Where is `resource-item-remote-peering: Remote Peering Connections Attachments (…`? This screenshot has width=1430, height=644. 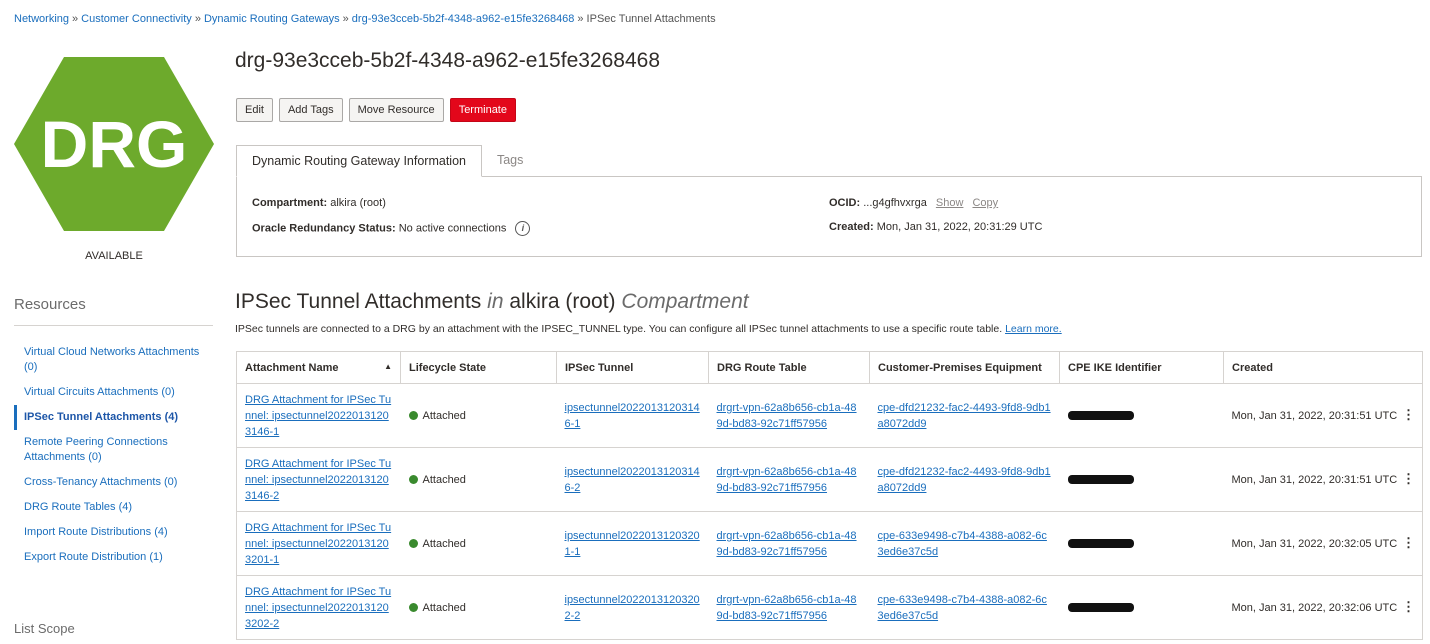 resource-item-remote-peering: Remote Peering Connections Attachments (… is located at coordinates (113, 450).